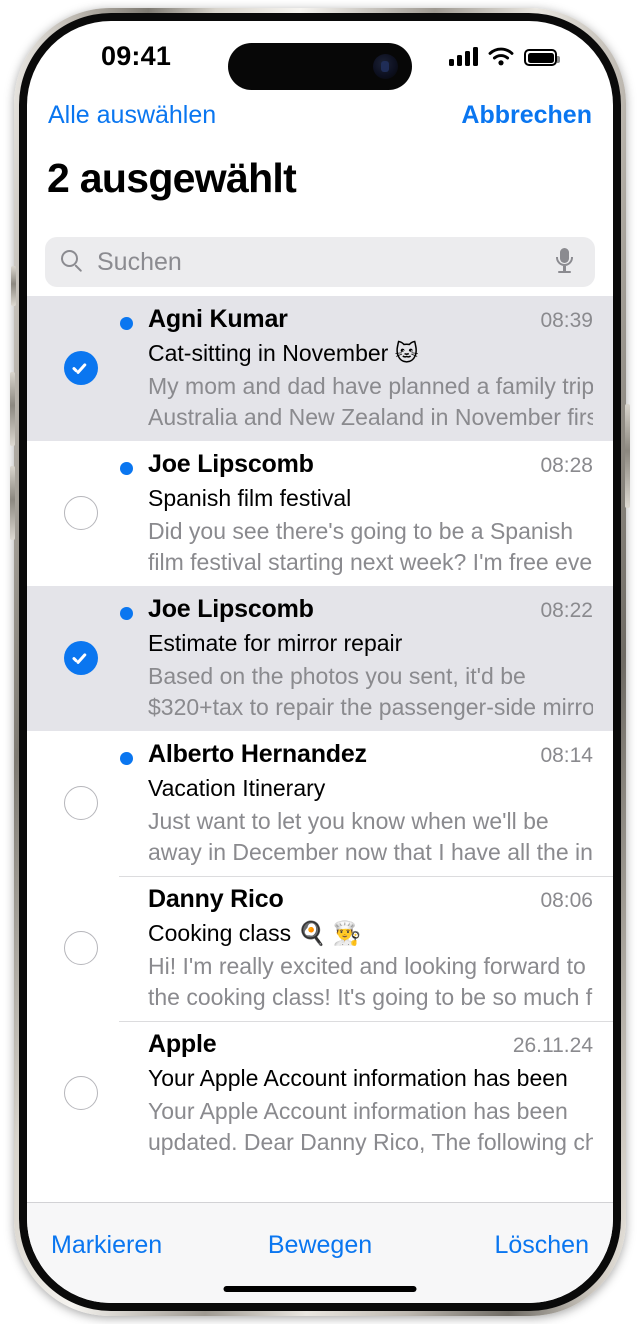 The width and height of the screenshot is (640, 1324). What do you see at coordinates (237, 788) in the screenshot?
I see `mail-subject: Vacation Itinerary` at bounding box center [237, 788].